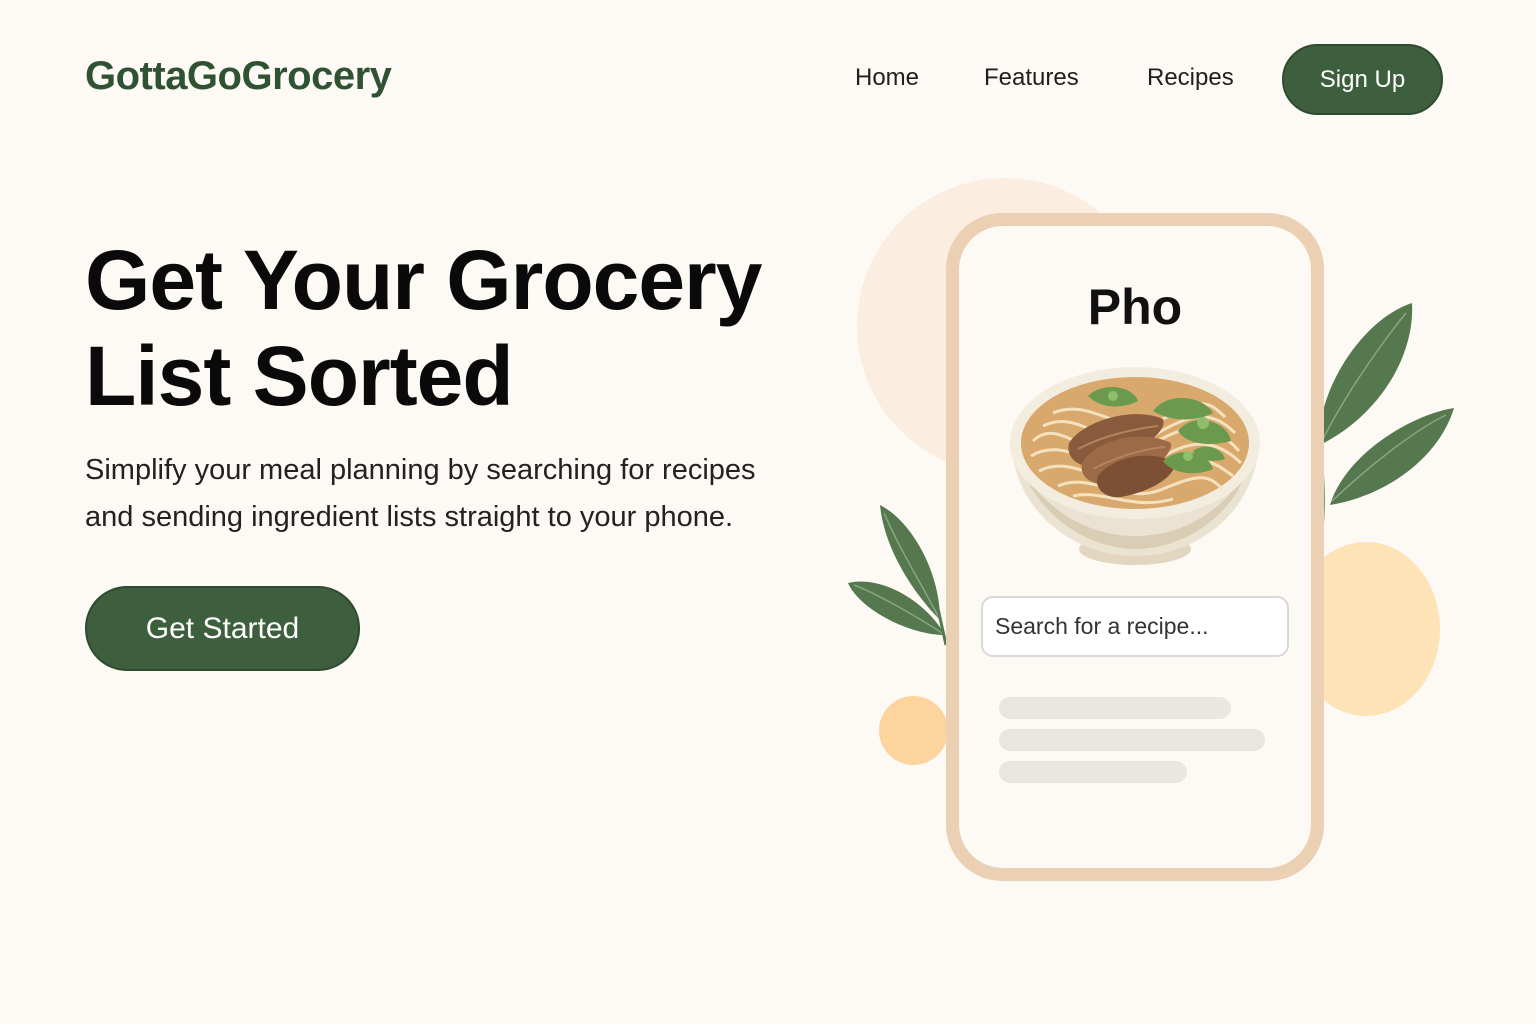  I want to click on recipe-search-box, so click(1136, 626).